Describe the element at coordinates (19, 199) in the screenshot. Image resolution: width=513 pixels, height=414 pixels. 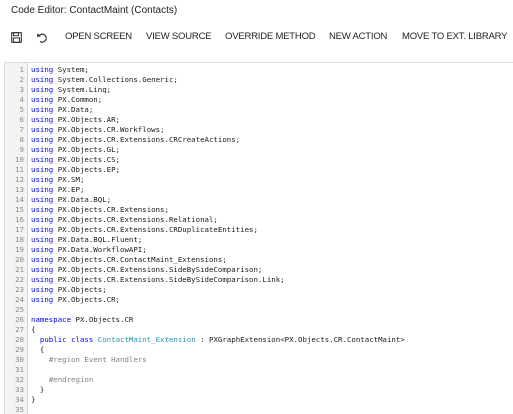
I see `line-number: 14` at that location.